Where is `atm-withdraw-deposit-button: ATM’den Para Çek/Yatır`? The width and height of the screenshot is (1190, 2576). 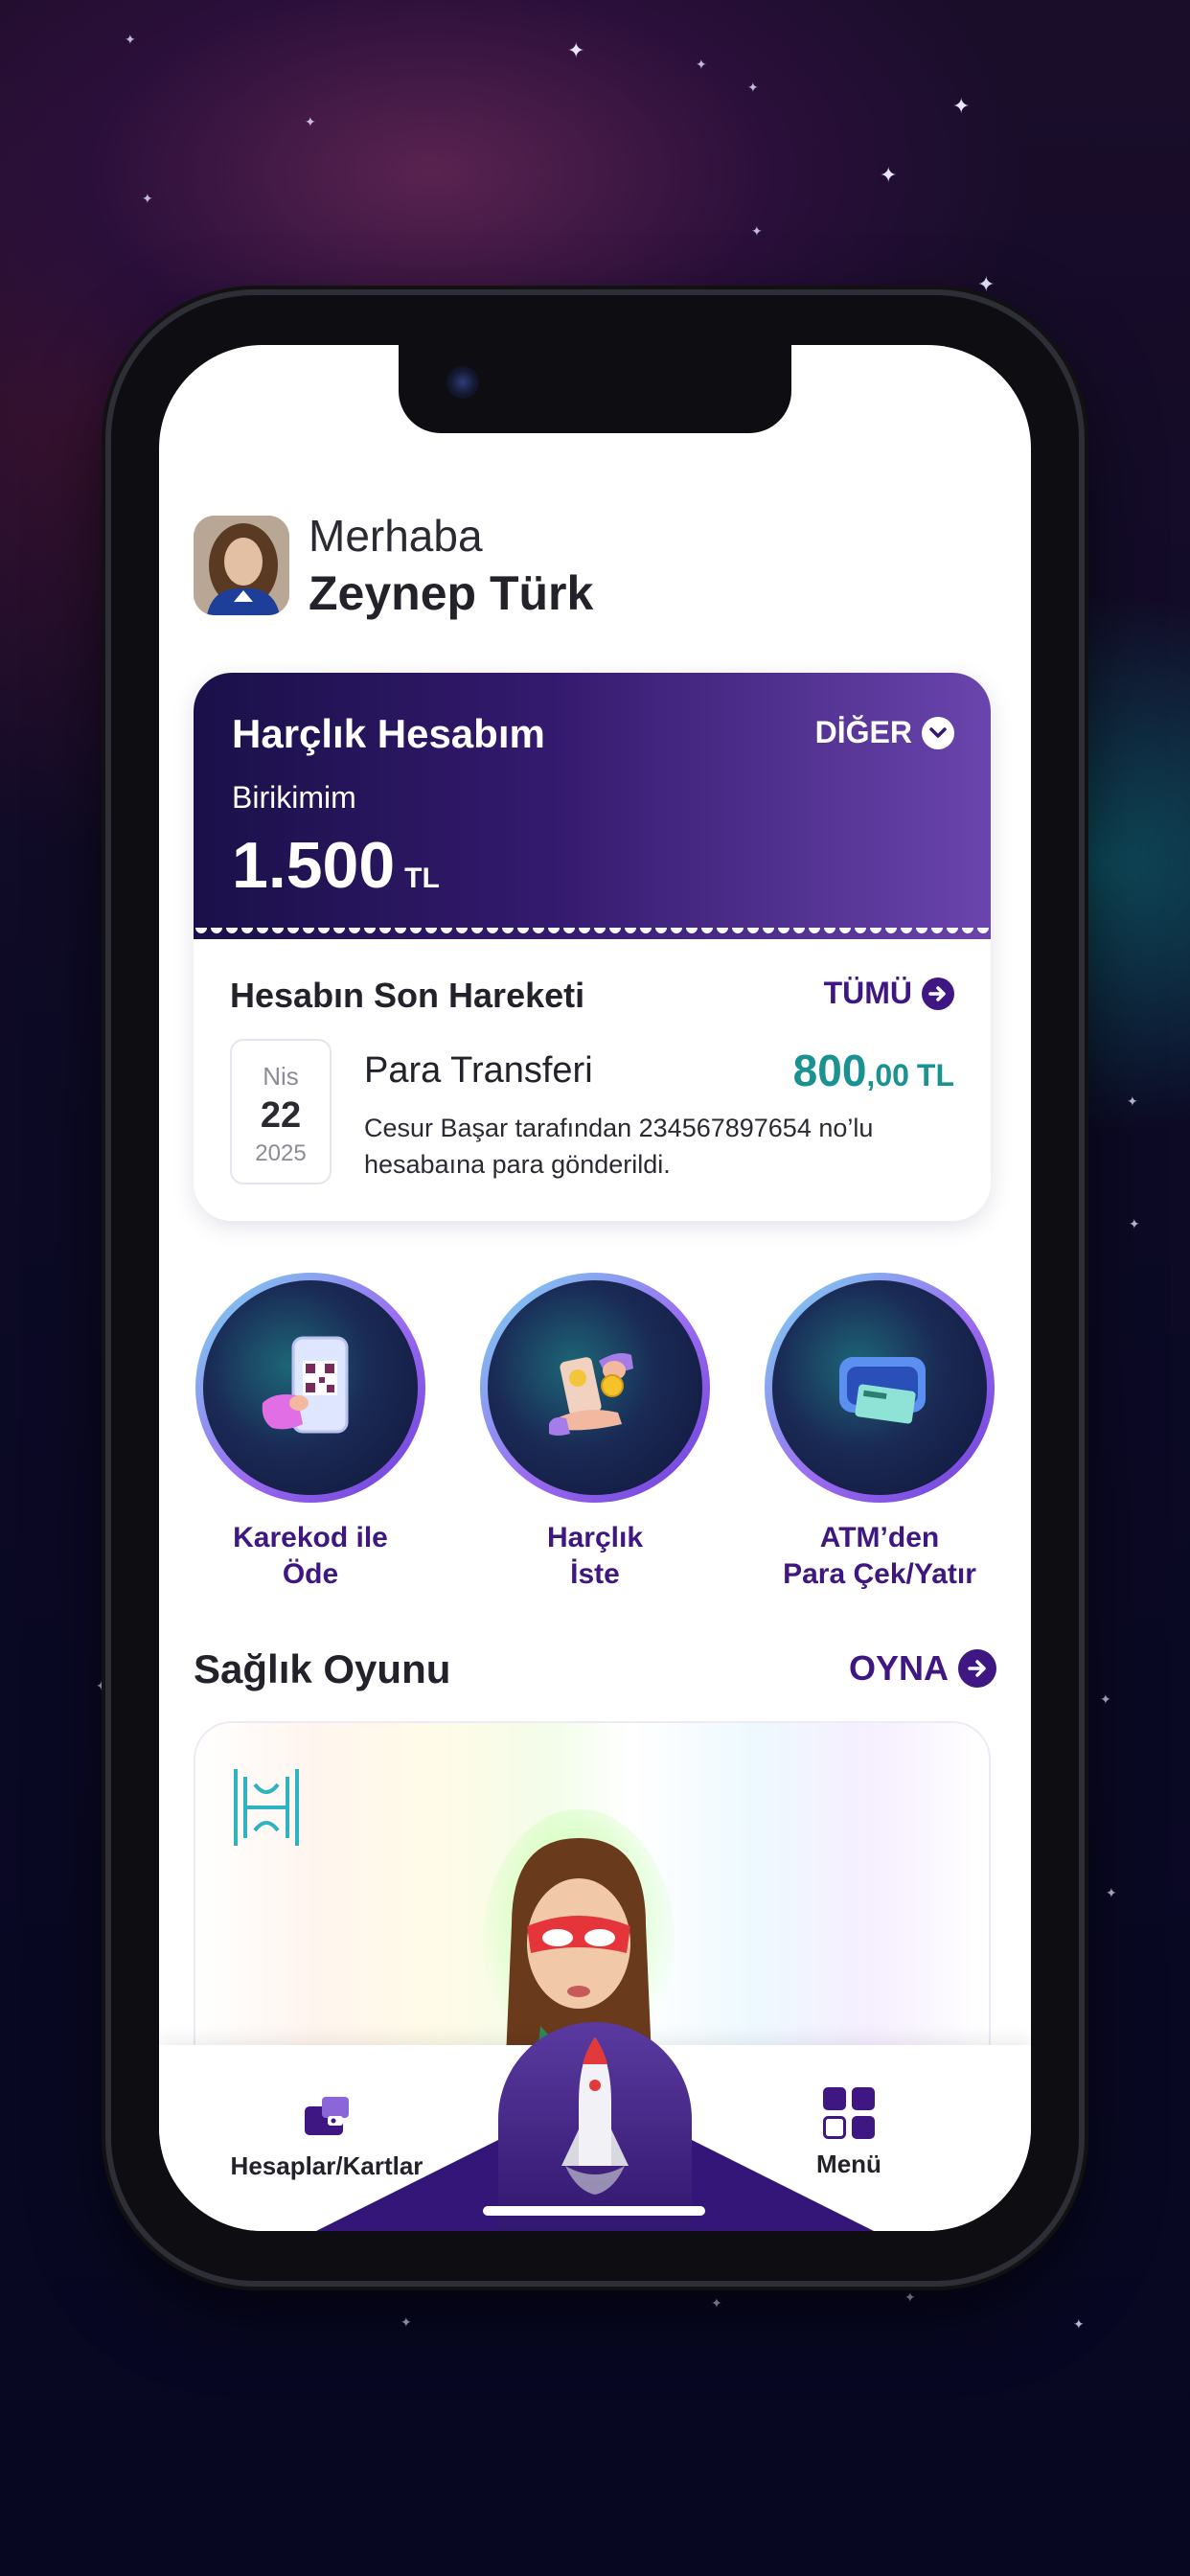
atm-withdraw-deposit-button: ATM’den Para Çek/Yatır is located at coordinates (880, 1433).